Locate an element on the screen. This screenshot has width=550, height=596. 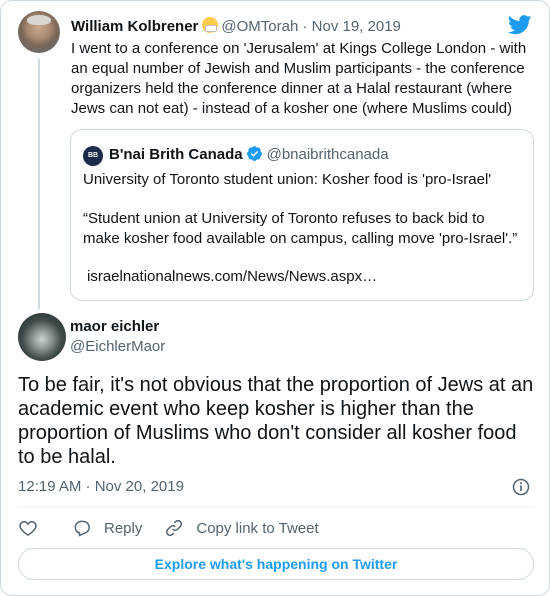
reply-icon is located at coordinates (82, 528).